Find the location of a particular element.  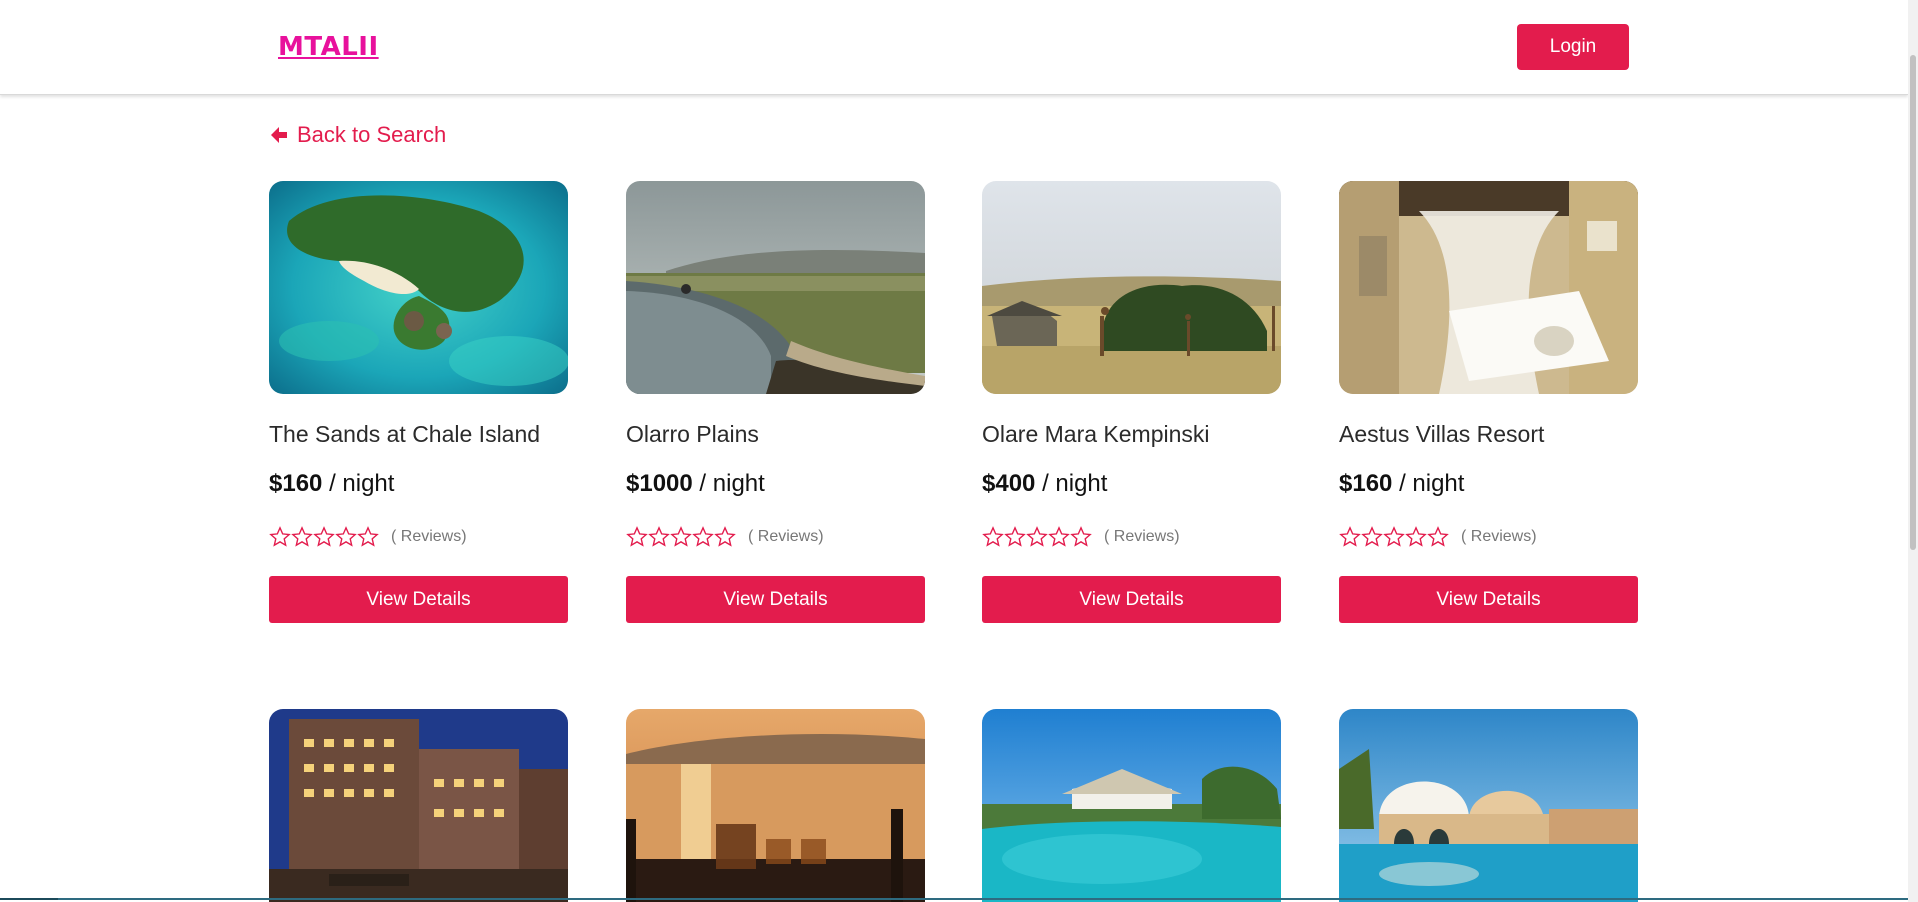

price-amount: $1000 is located at coordinates (659, 483).